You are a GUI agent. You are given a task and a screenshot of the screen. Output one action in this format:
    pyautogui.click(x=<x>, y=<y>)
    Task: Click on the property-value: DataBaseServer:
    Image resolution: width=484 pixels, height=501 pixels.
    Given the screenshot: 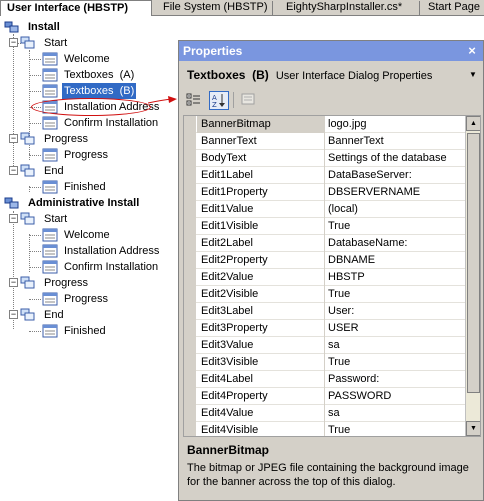 What is the action you would take?
    pyautogui.click(x=395, y=175)
    